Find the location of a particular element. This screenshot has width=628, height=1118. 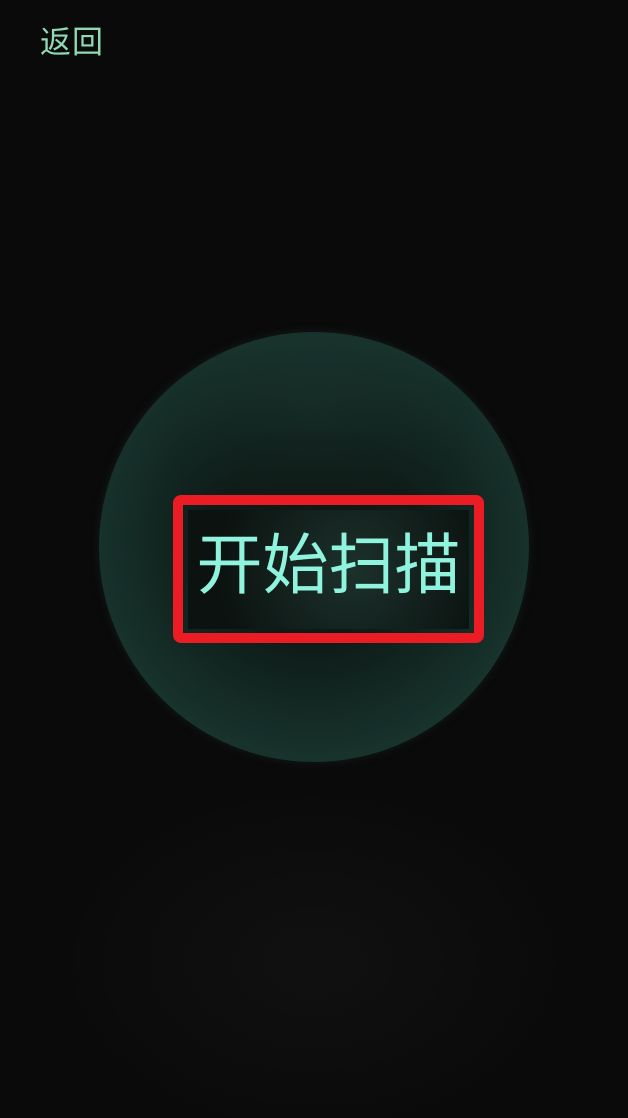

start-scan-button: 开始扫描 is located at coordinates (328, 569).